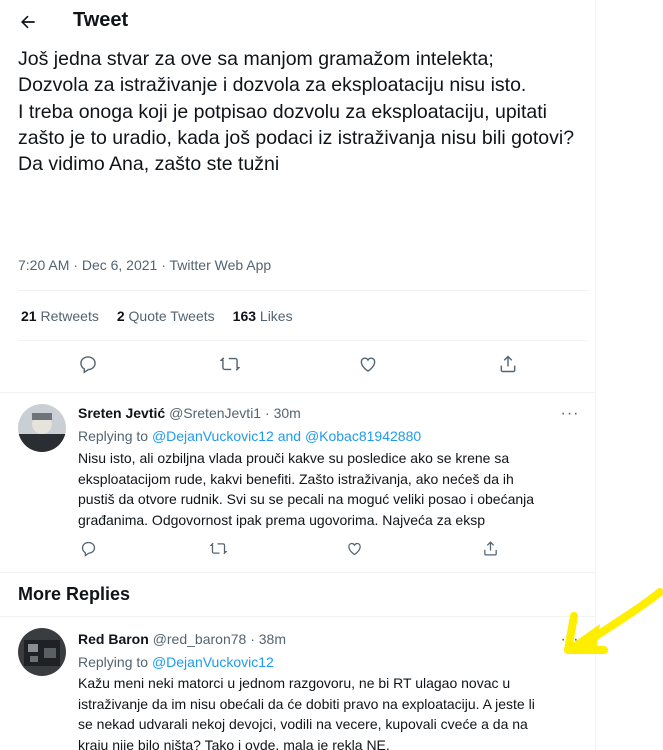 The image size is (663, 750). I want to click on quotes-count: 2, so click(120, 316).